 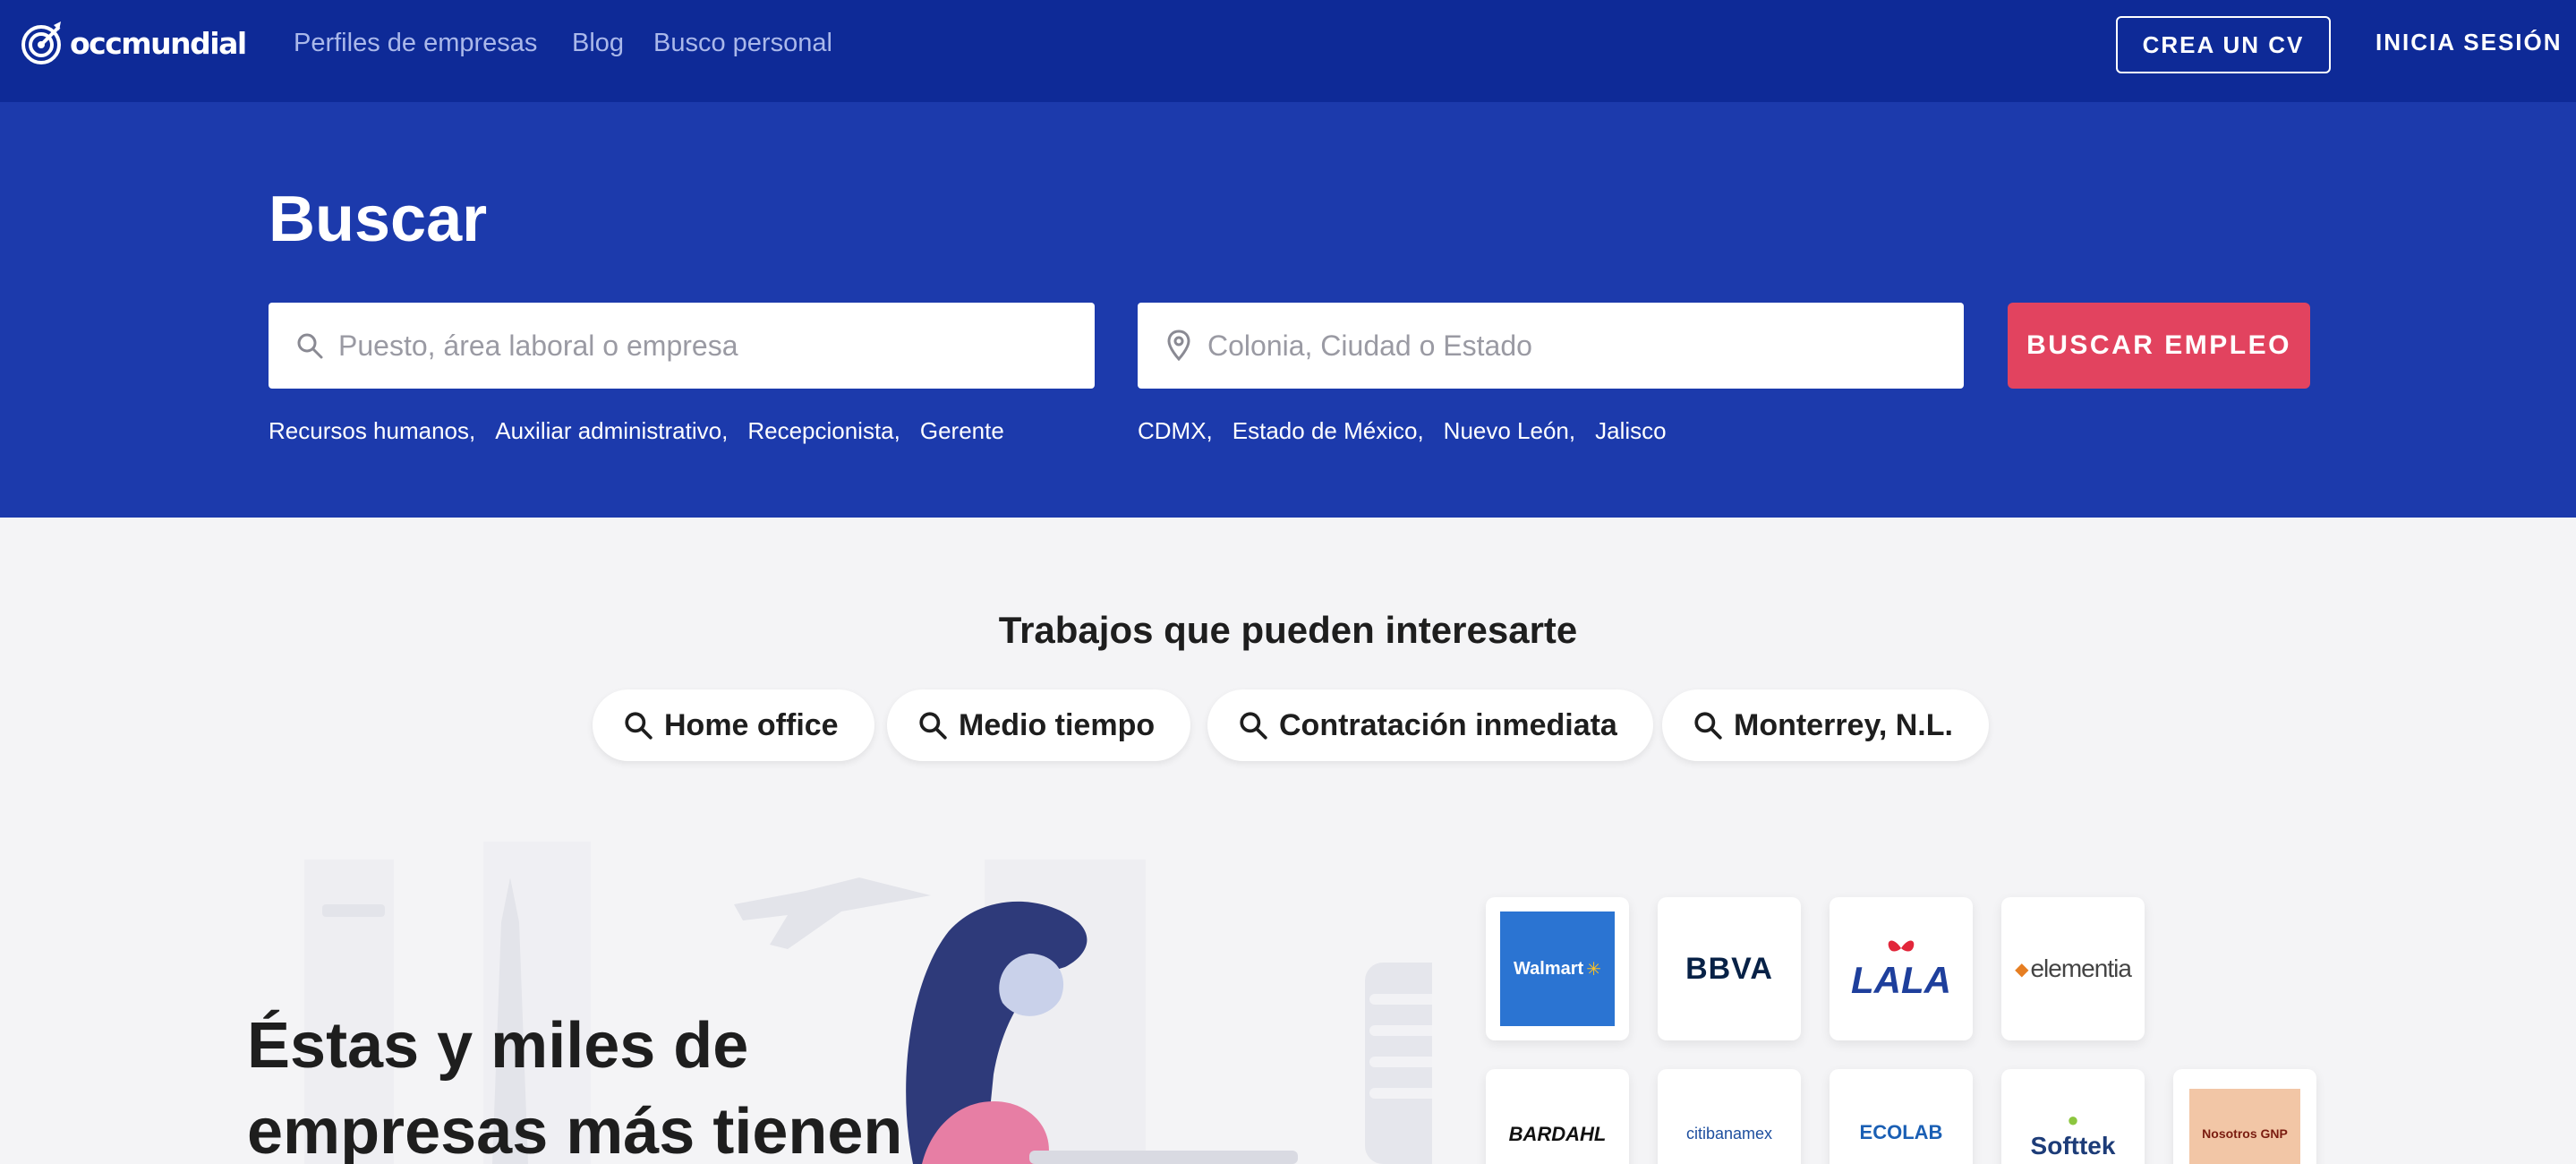 What do you see at coordinates (751, 724) in the screenshot?
I see `chip-label: Home office` at bounding box center [751, 724].